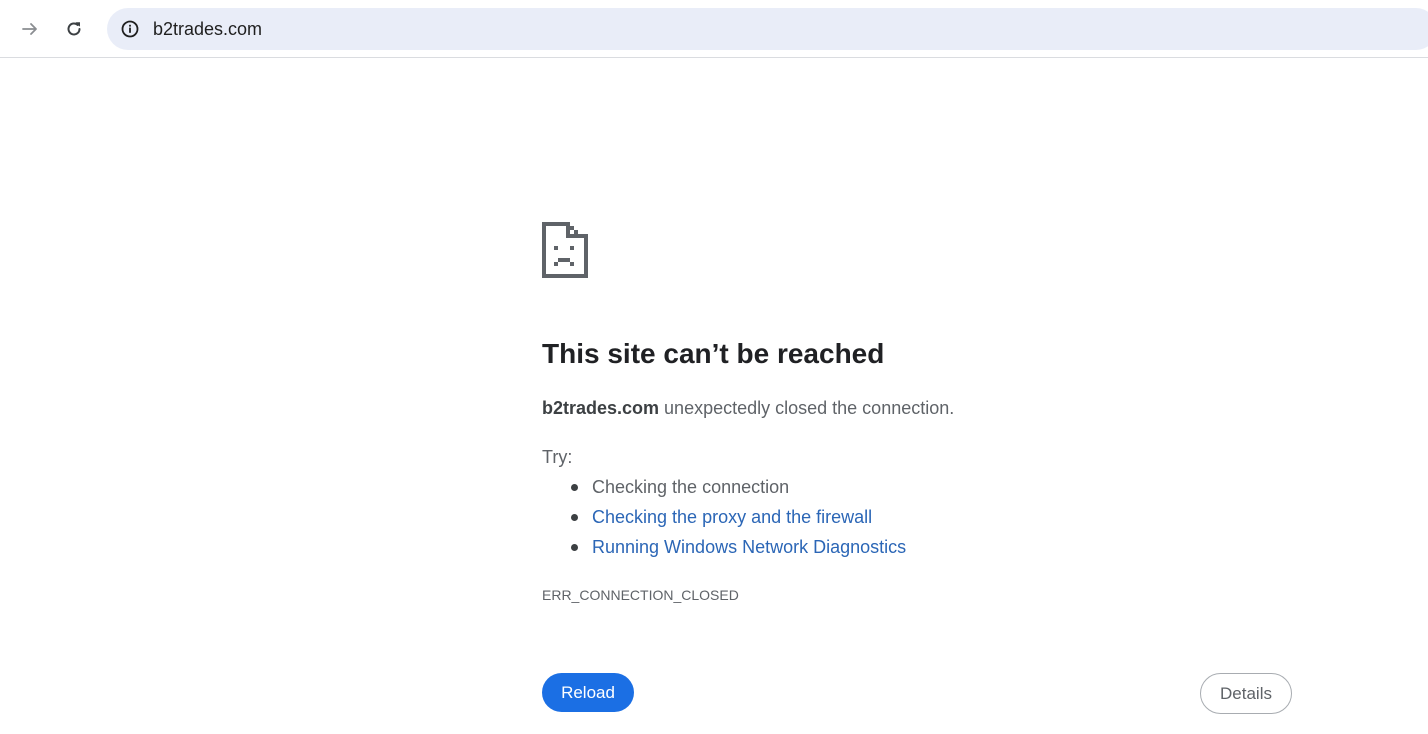  What do you see at coordinates (640, 595) in the screenshot?
I see `error-code: ERR_CONNECTION_CLOSED` at bounding box center [640, 595].